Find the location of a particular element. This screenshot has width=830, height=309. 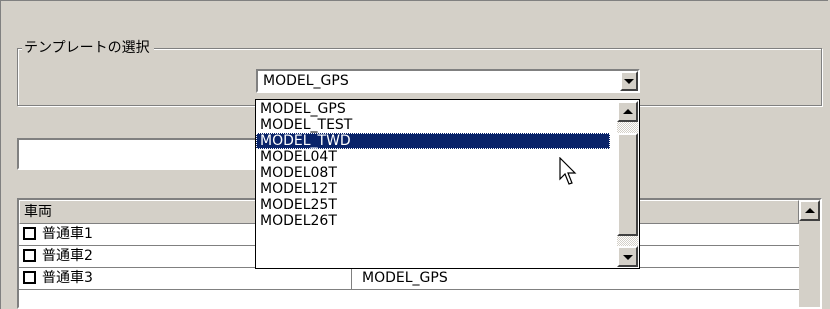

grid-scroll-up-button is located at coordinates (809, 210).